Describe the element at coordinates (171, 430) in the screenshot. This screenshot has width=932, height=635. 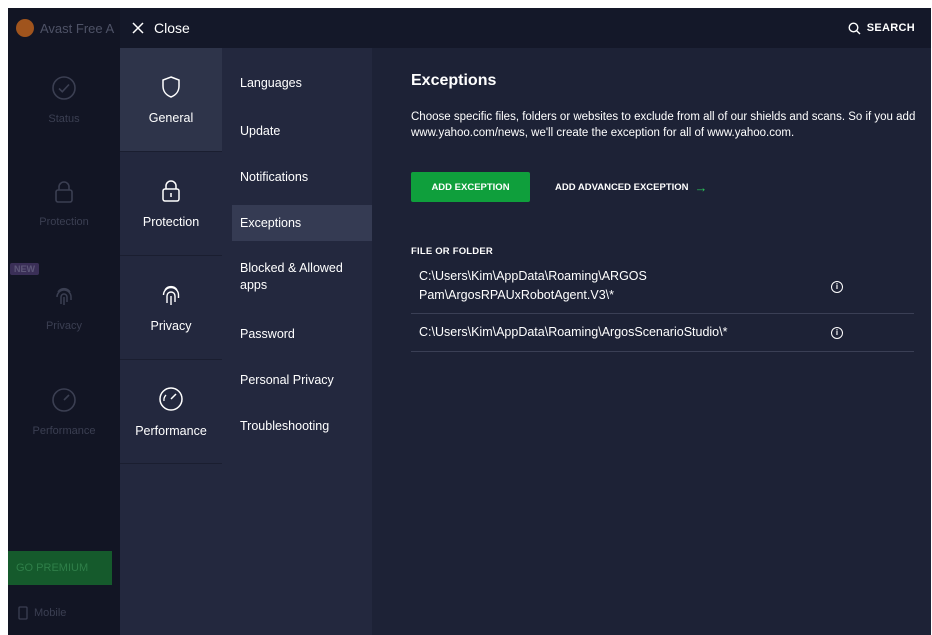
I see `category-label: Performance` at that location.